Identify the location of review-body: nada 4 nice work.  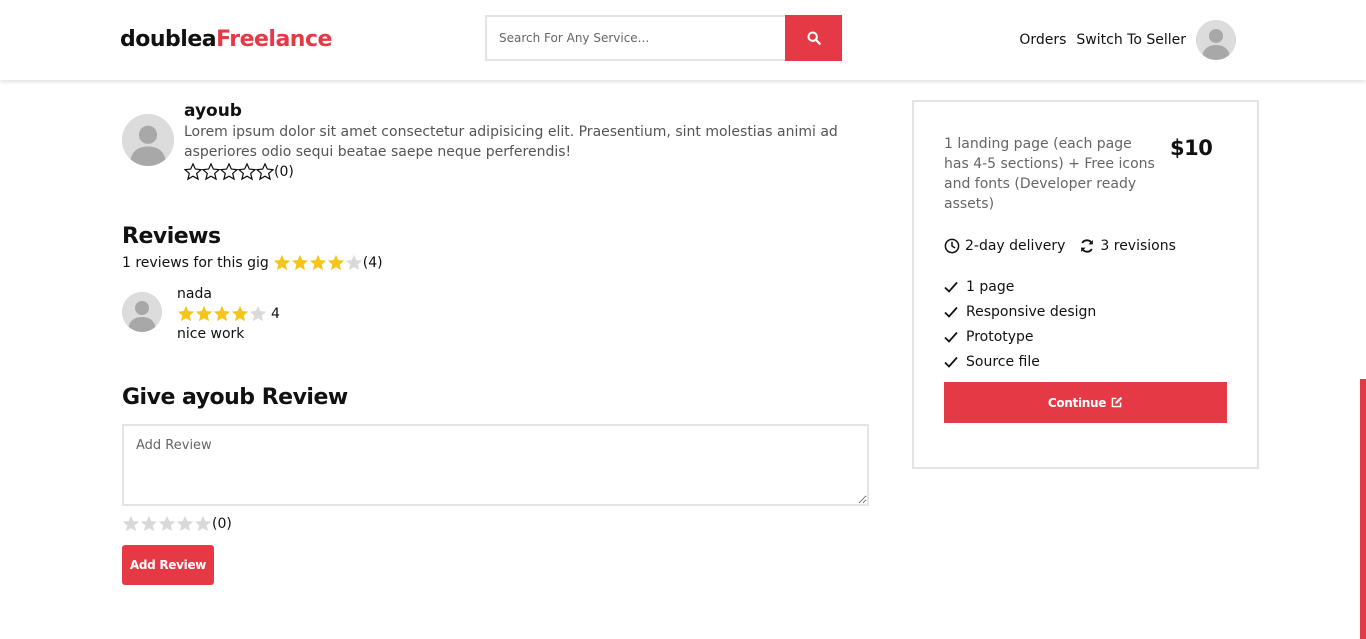
(228, 314).